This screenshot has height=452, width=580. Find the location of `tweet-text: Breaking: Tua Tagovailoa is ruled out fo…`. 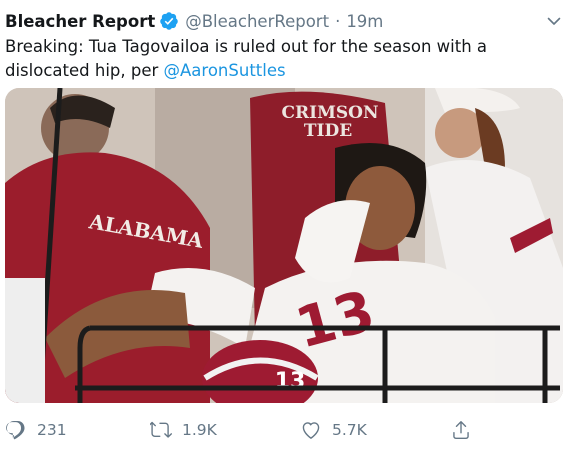

tweet-text: Breaking: Tua Tagovailoa is ruled out fo… is located at coordinates (285, 59).